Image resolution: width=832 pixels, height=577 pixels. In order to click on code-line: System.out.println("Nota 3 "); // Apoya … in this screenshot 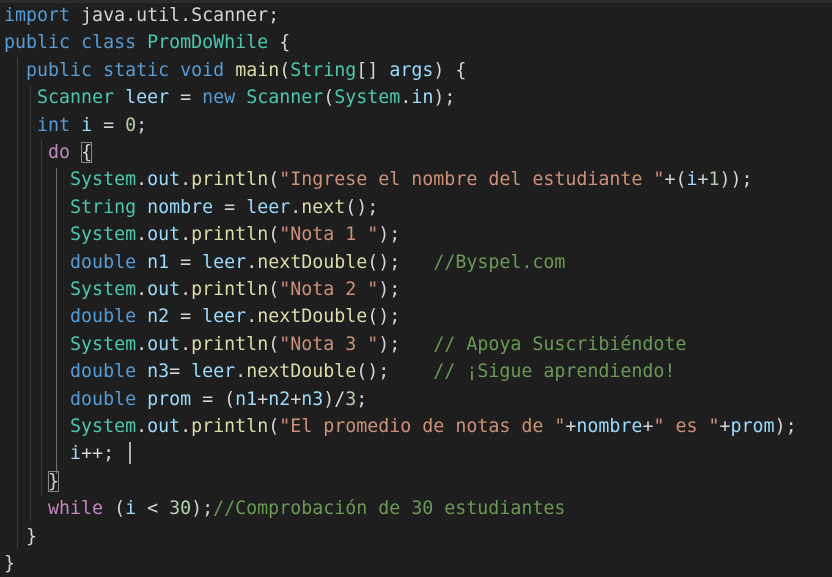, I will do `click(345, 344)`.